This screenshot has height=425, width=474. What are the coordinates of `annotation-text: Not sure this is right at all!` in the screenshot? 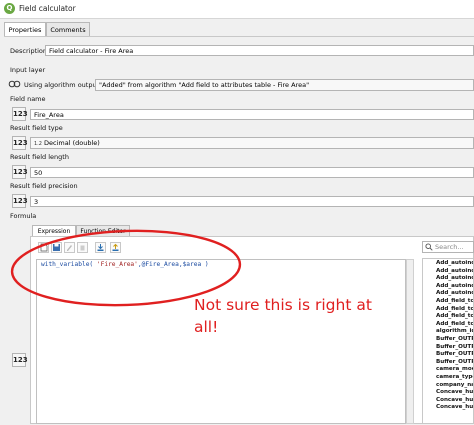 It's located at (283, 316).